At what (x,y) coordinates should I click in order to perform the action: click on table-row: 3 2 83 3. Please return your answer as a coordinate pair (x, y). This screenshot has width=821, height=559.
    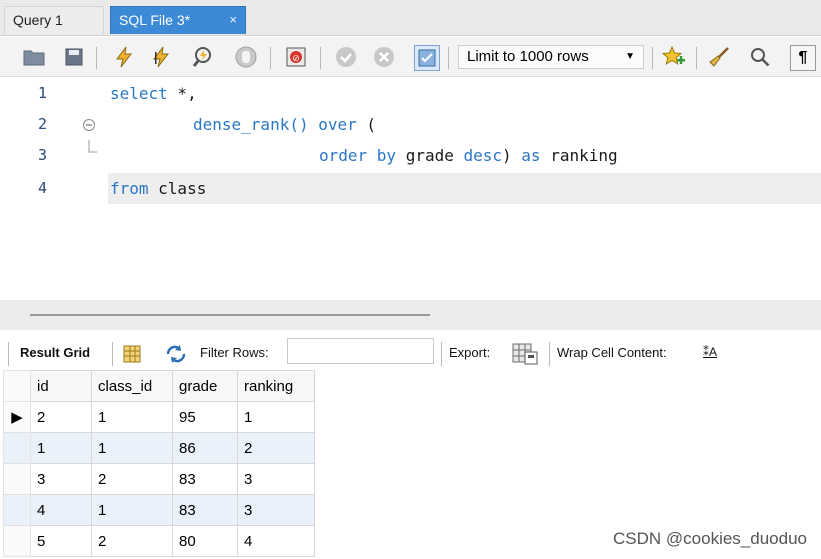
    Looking at the image, I should click on (159, 479).